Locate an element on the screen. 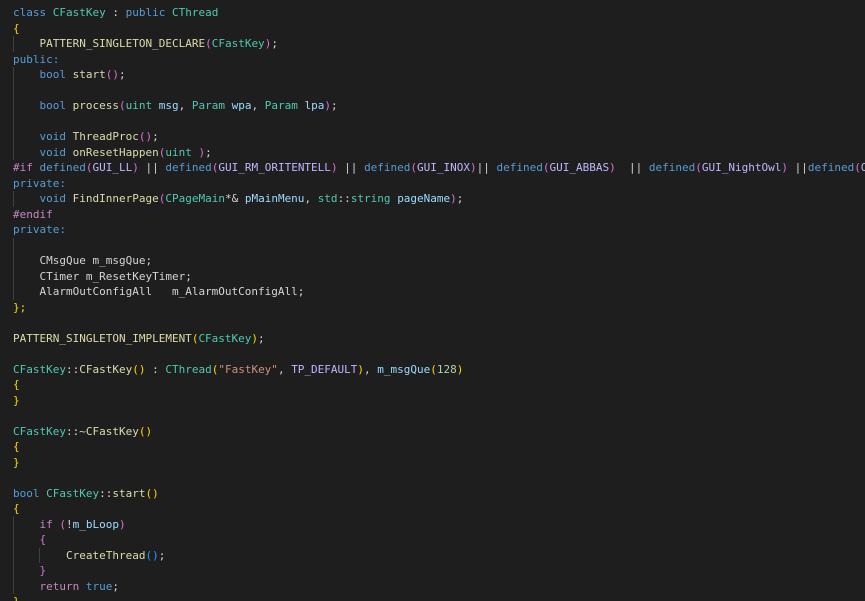 This screenshot has width=865, height=601. code-token: public: is located at coordinates (36, 59).